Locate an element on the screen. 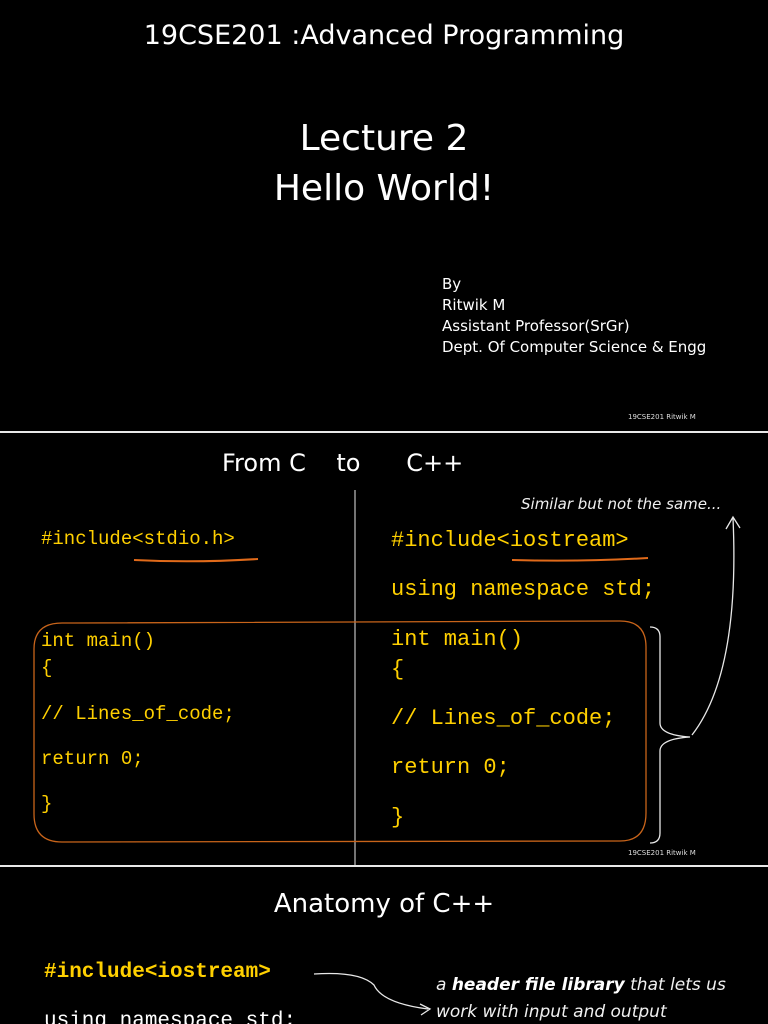 The height and width of the screenshot is (1024, 768). header-note-line2: work with input and output is located at coordinates (551, 1012).